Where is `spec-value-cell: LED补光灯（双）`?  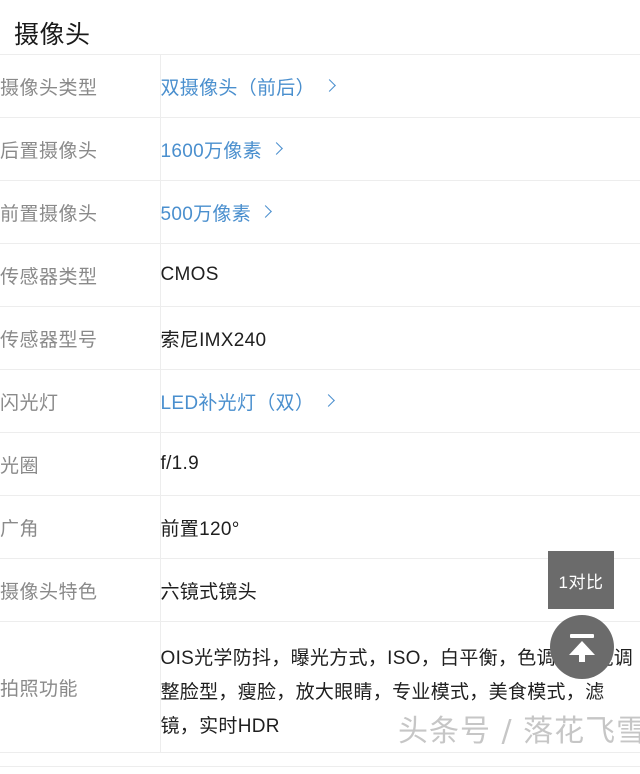
spec-value-cell: LED补光灯（双） is located at coordinates (400, 401).